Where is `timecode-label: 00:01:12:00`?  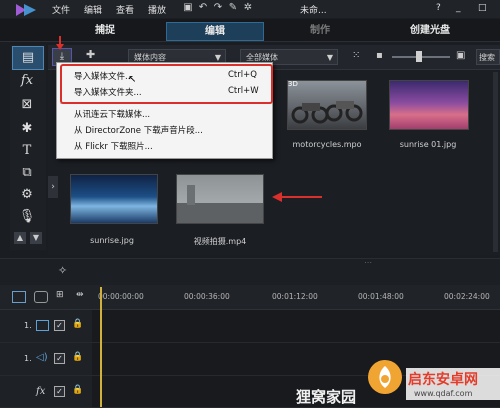 timecode-label: 00:01:12:00 is located at coordinates (295, 296).